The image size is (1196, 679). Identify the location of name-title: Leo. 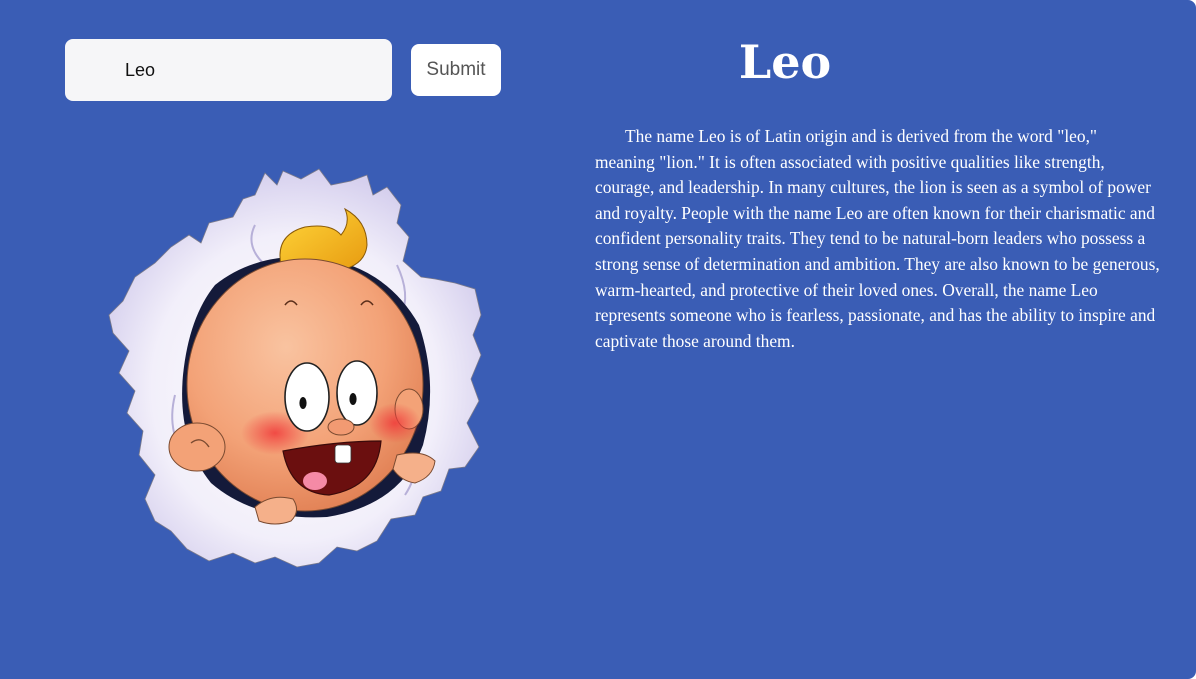
(785, 62).